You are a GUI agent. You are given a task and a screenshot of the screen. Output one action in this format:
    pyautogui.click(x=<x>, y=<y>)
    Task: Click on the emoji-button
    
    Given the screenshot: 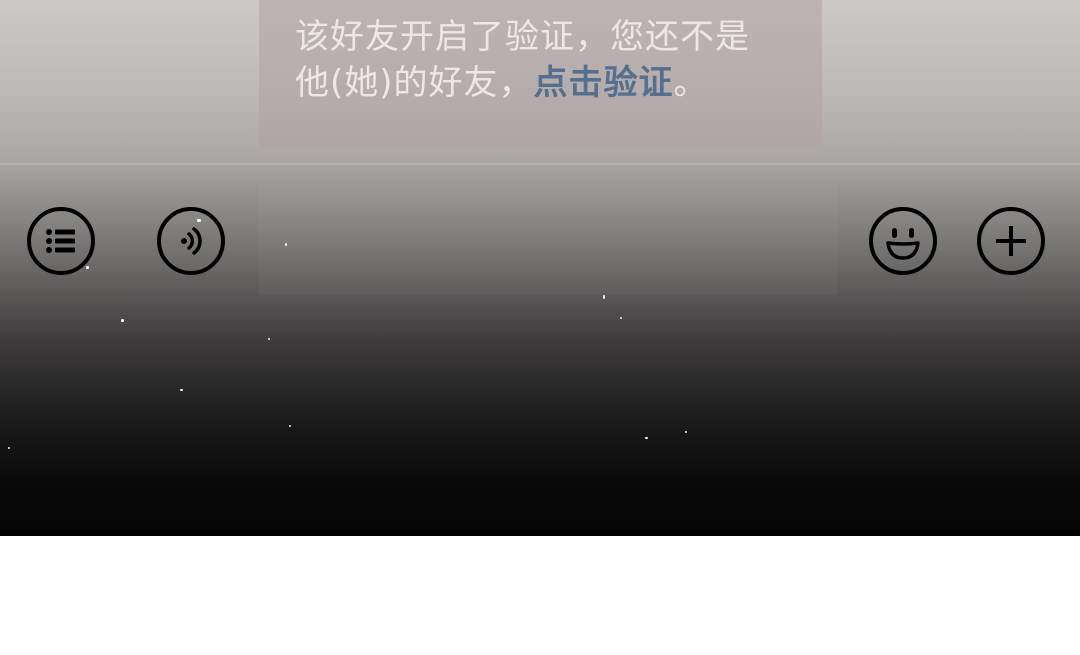 What is the action you would take?
    pyautogui.click(x=903, y=241)
    